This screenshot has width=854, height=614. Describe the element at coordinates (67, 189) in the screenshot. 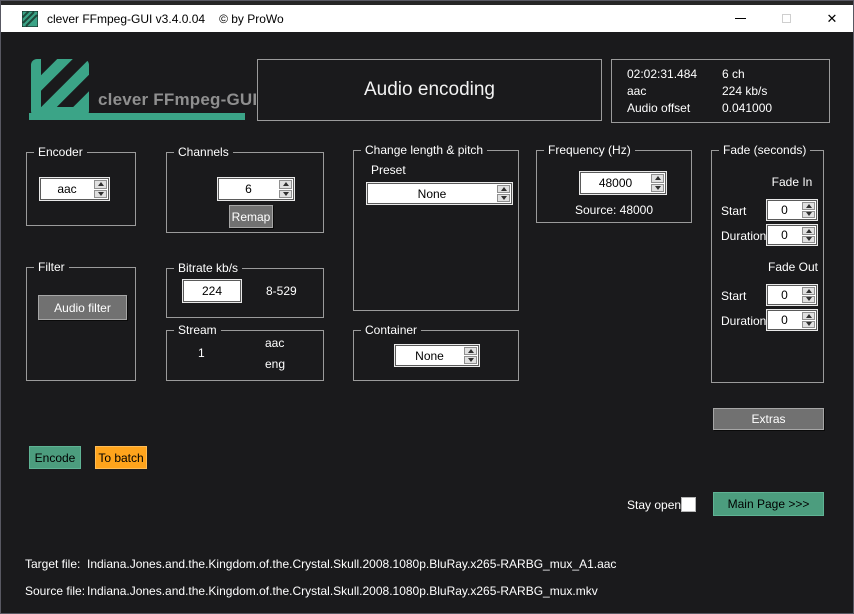

I see `encoder-value: aac` at that location.